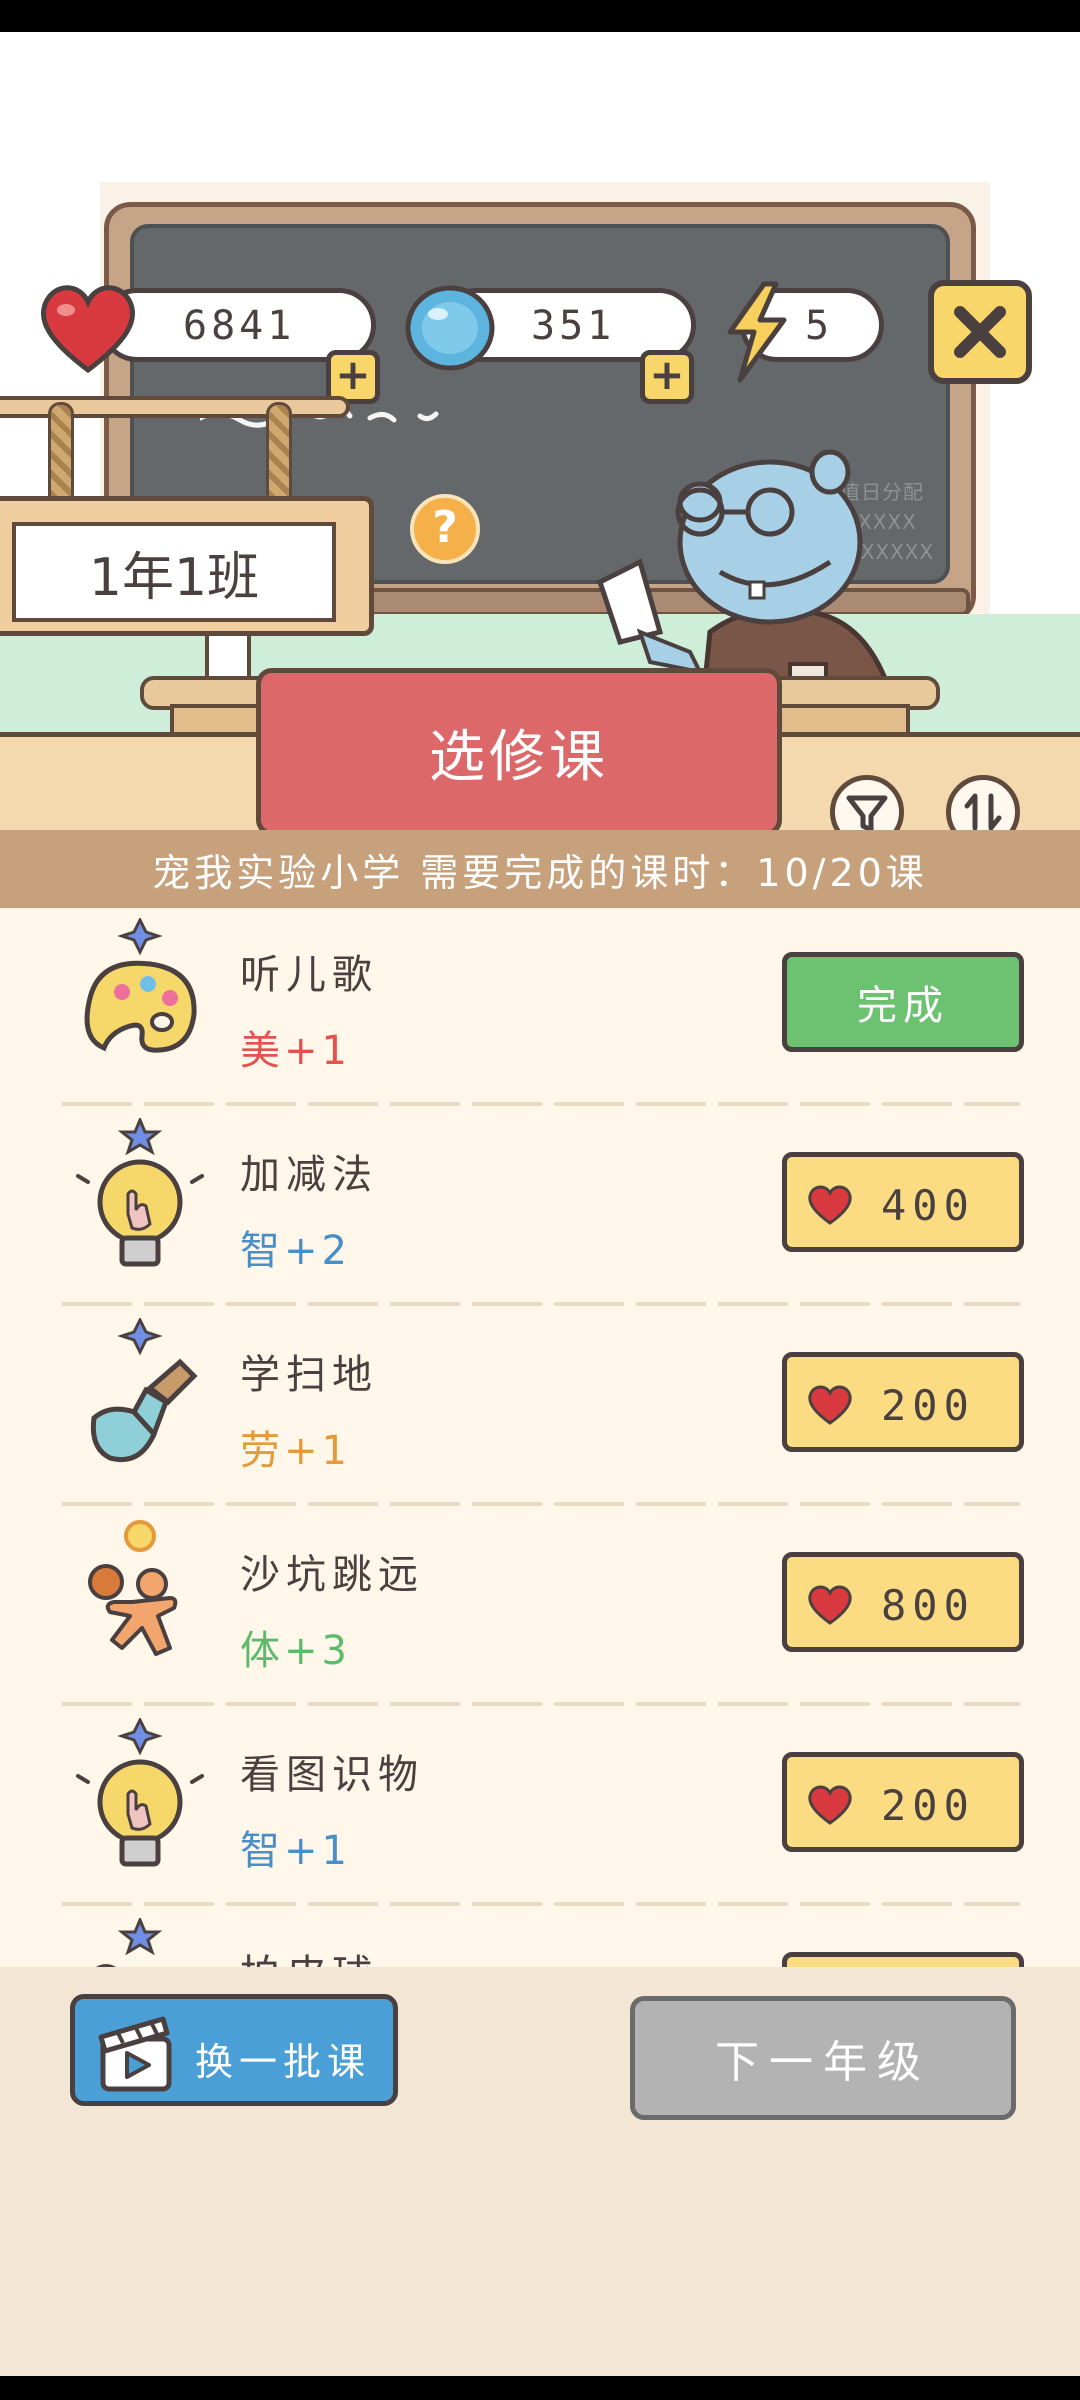 This screenshot has width=1080, height=2400. I want to click on jumping-kid-icon, so click(133, 1588).